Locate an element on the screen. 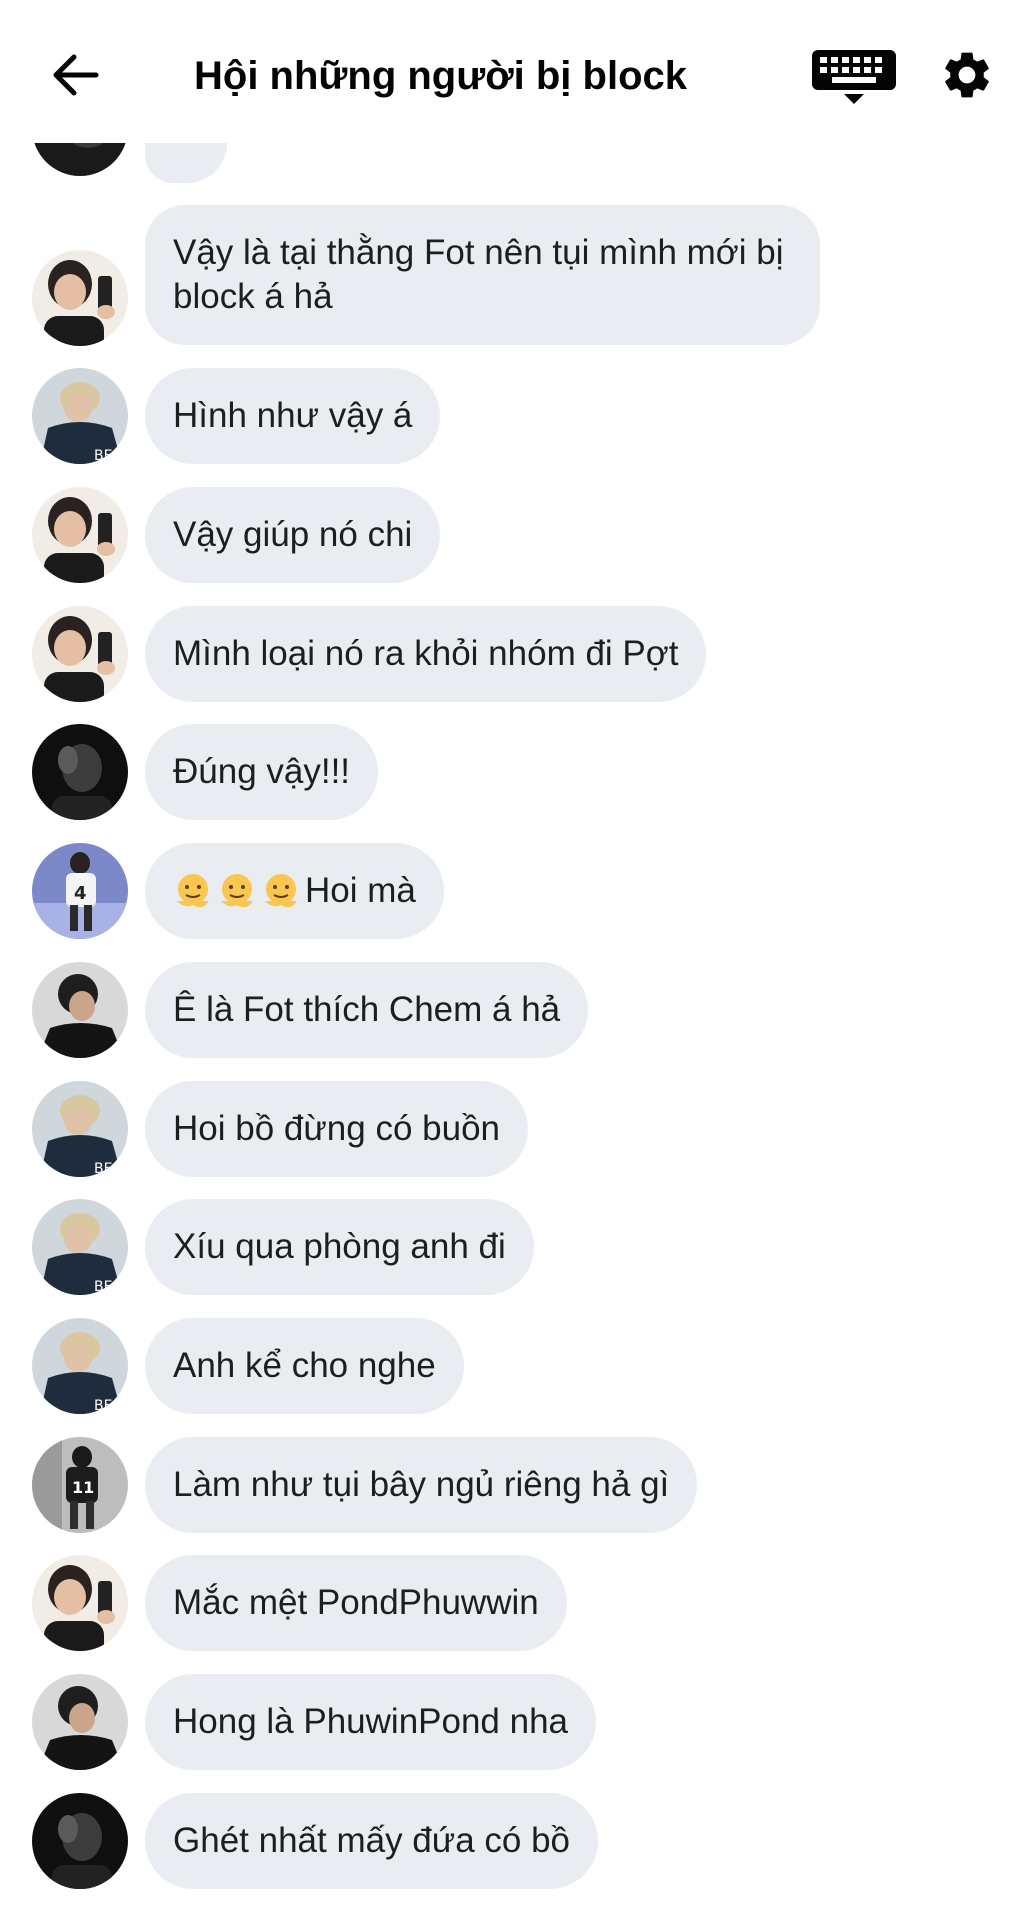 Image resolution: width=1035 pixels, height=1920 pixels. message-text: Vậy giúp nó chi is located at coordinates (293, 534).